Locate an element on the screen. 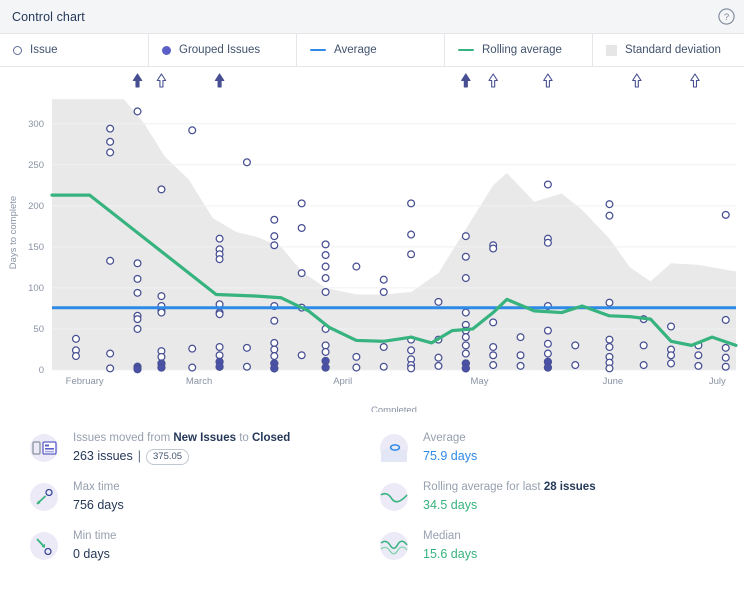  y-axis-title: Days to complete is located at coordinates (13, 232).